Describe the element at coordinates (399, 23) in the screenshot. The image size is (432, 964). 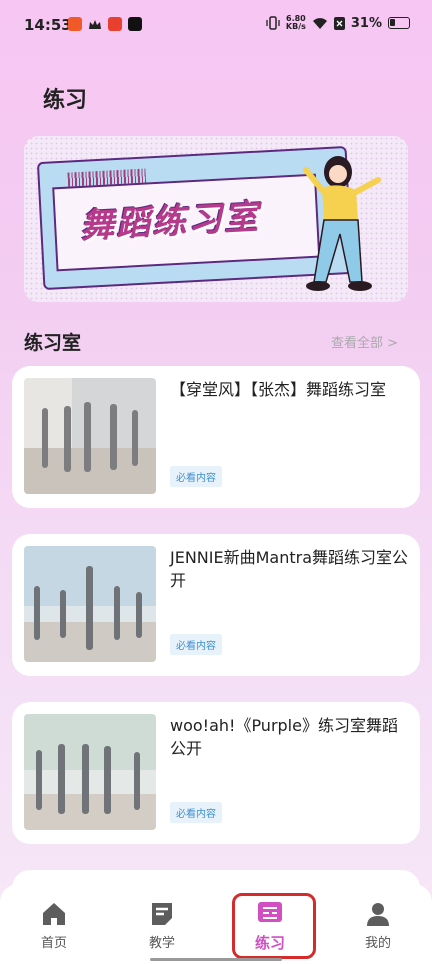
I see `battery-icon` at that location.